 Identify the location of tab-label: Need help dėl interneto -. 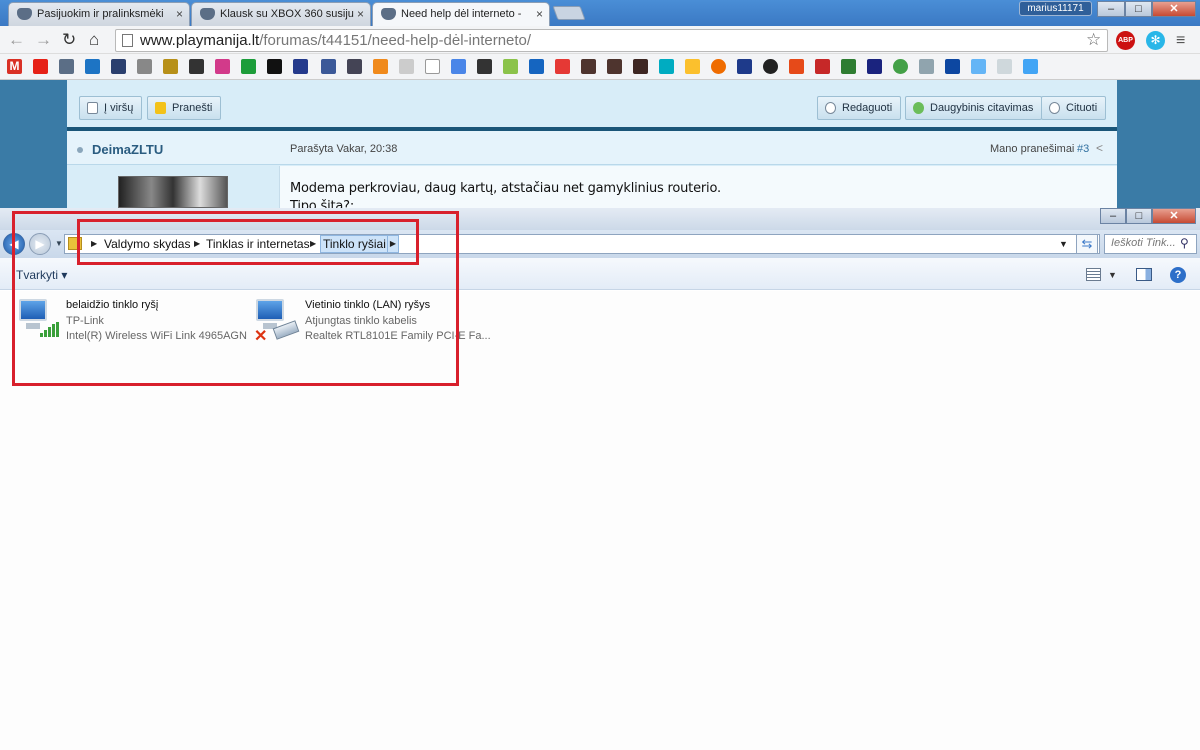
(461, 14).